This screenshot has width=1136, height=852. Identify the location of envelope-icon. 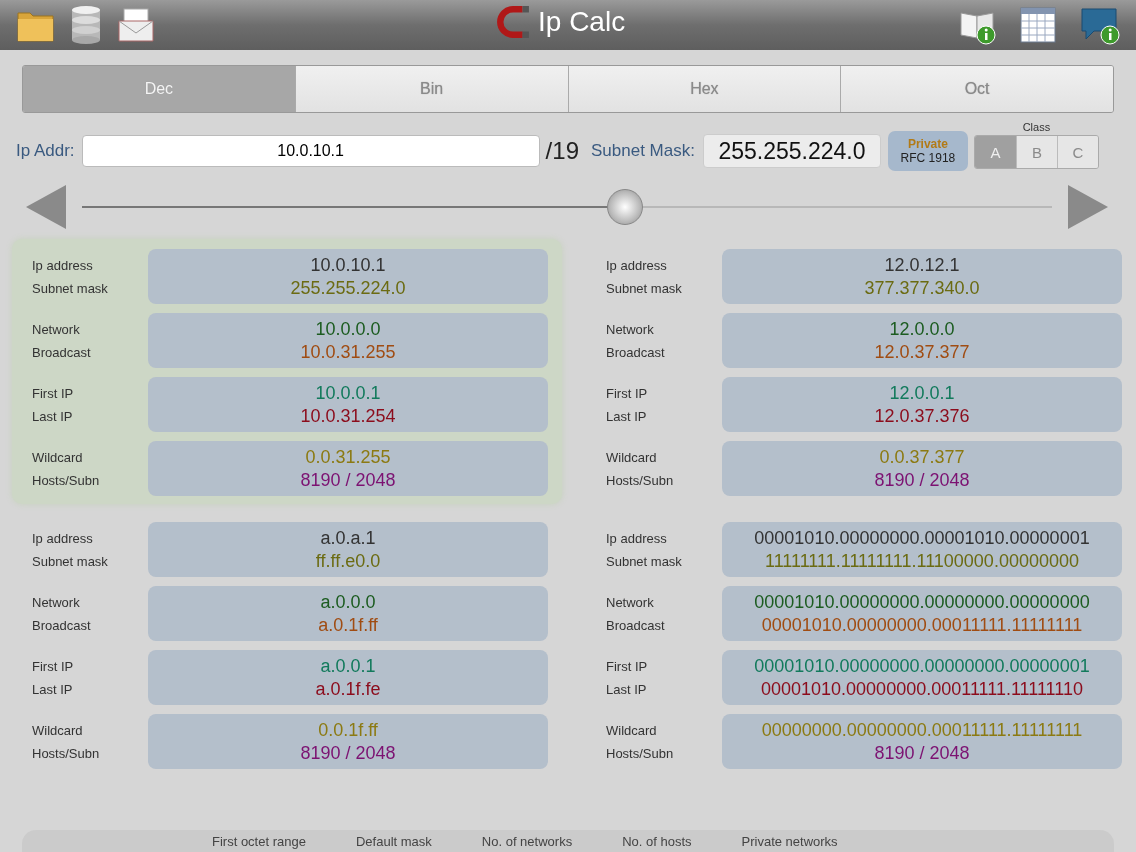
(136, 25).